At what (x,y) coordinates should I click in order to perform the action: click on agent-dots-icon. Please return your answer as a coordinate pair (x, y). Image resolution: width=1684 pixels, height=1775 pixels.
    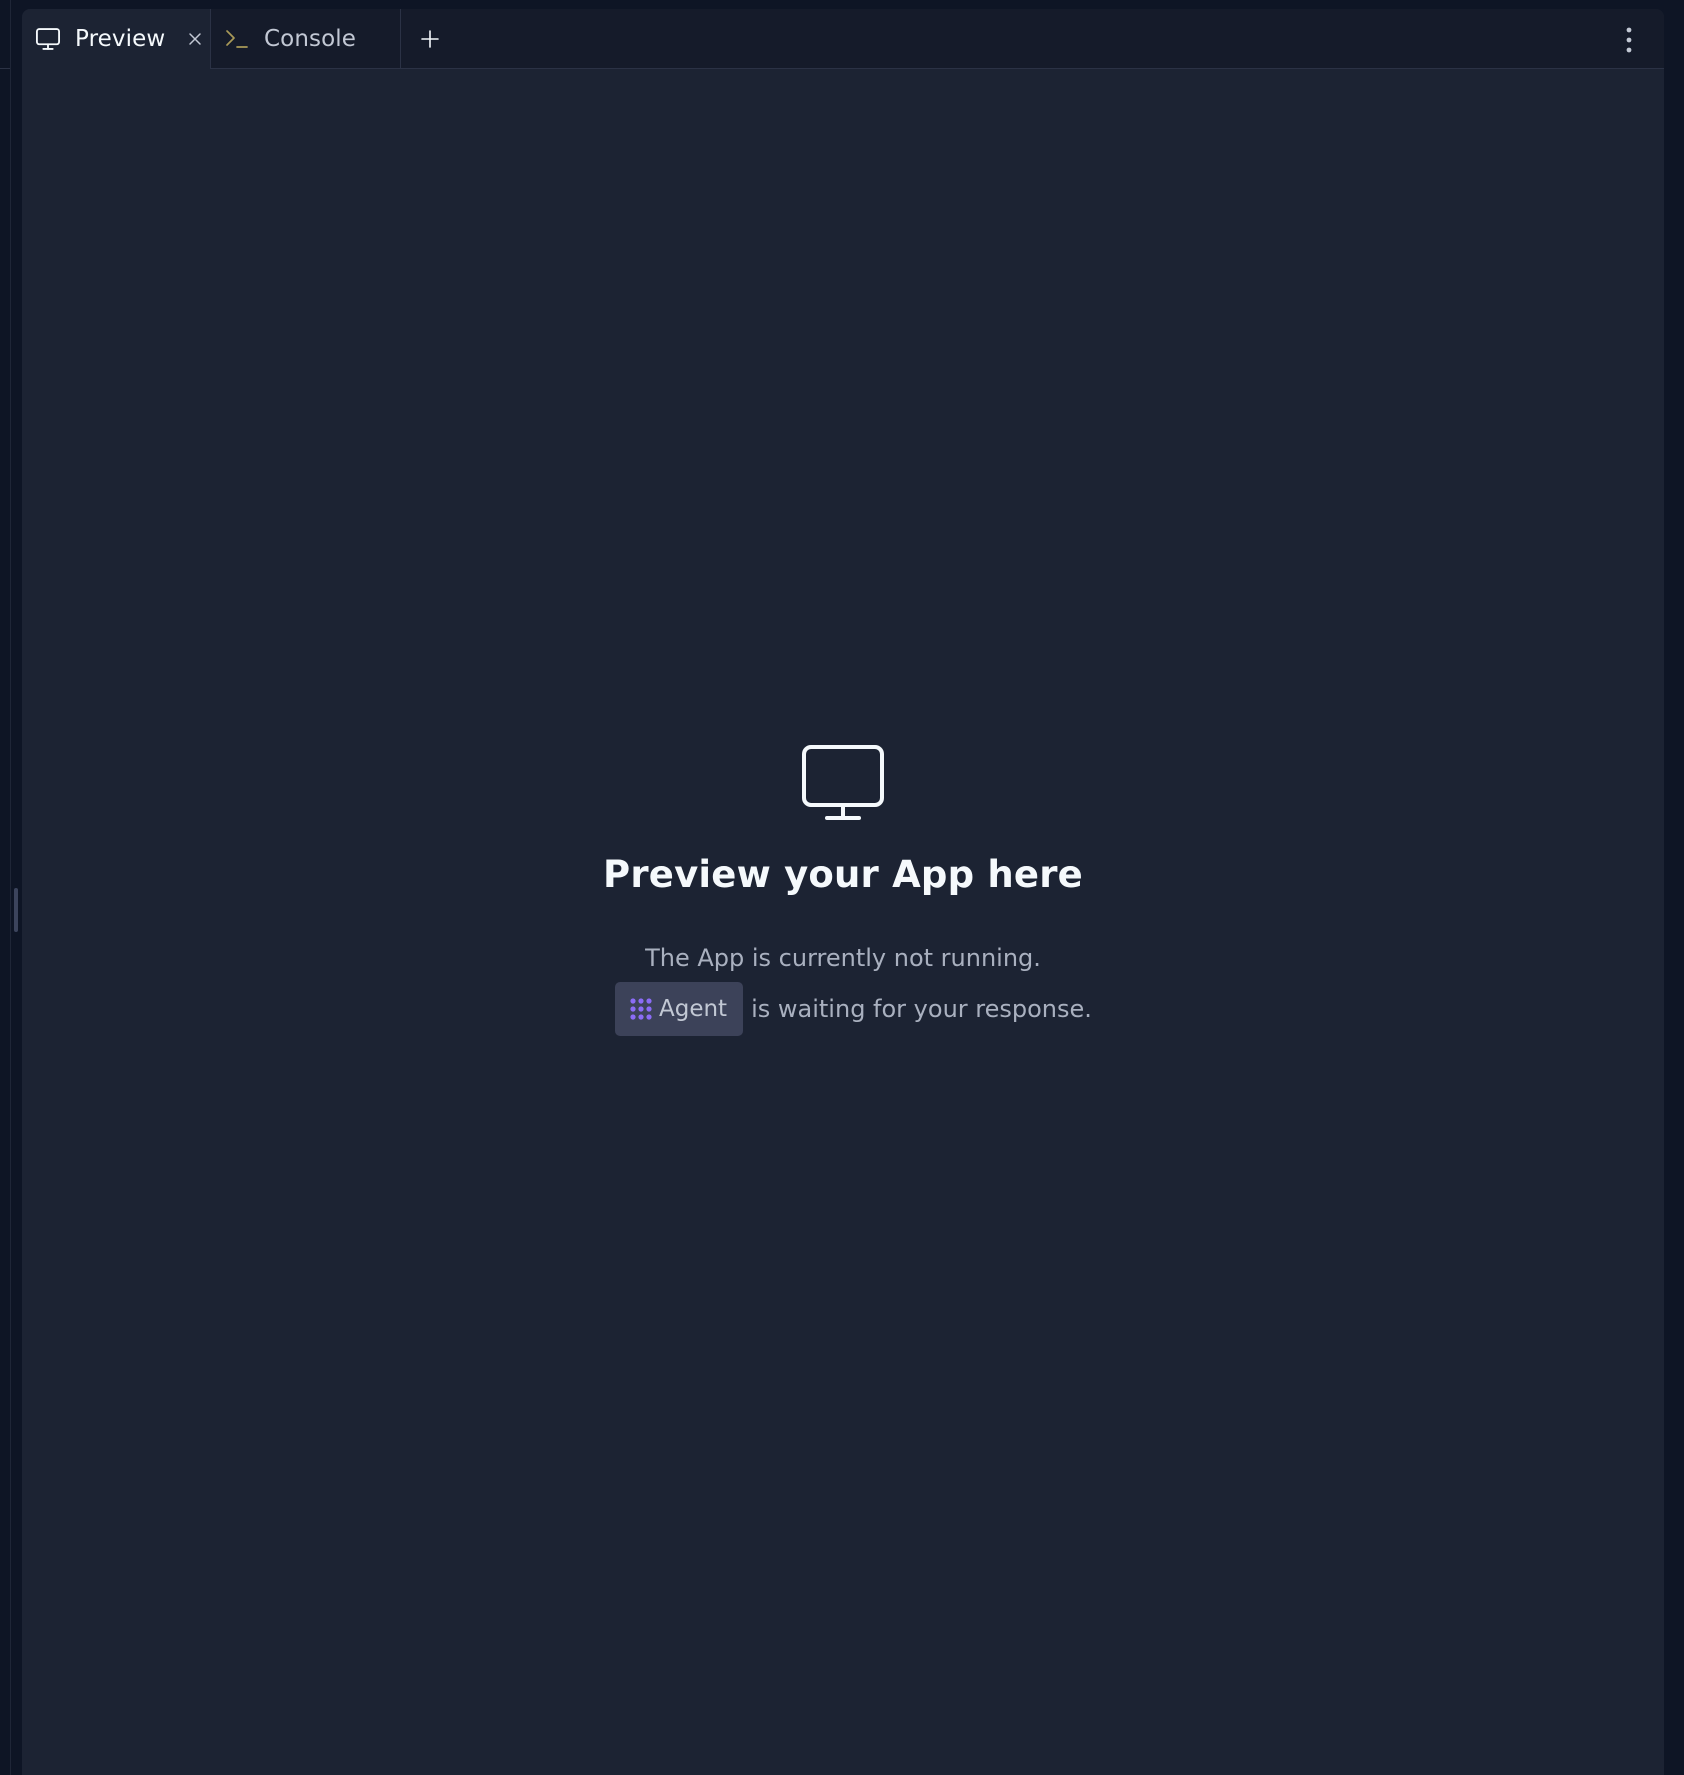
    Looking at the image, I should click on (641, 1009).